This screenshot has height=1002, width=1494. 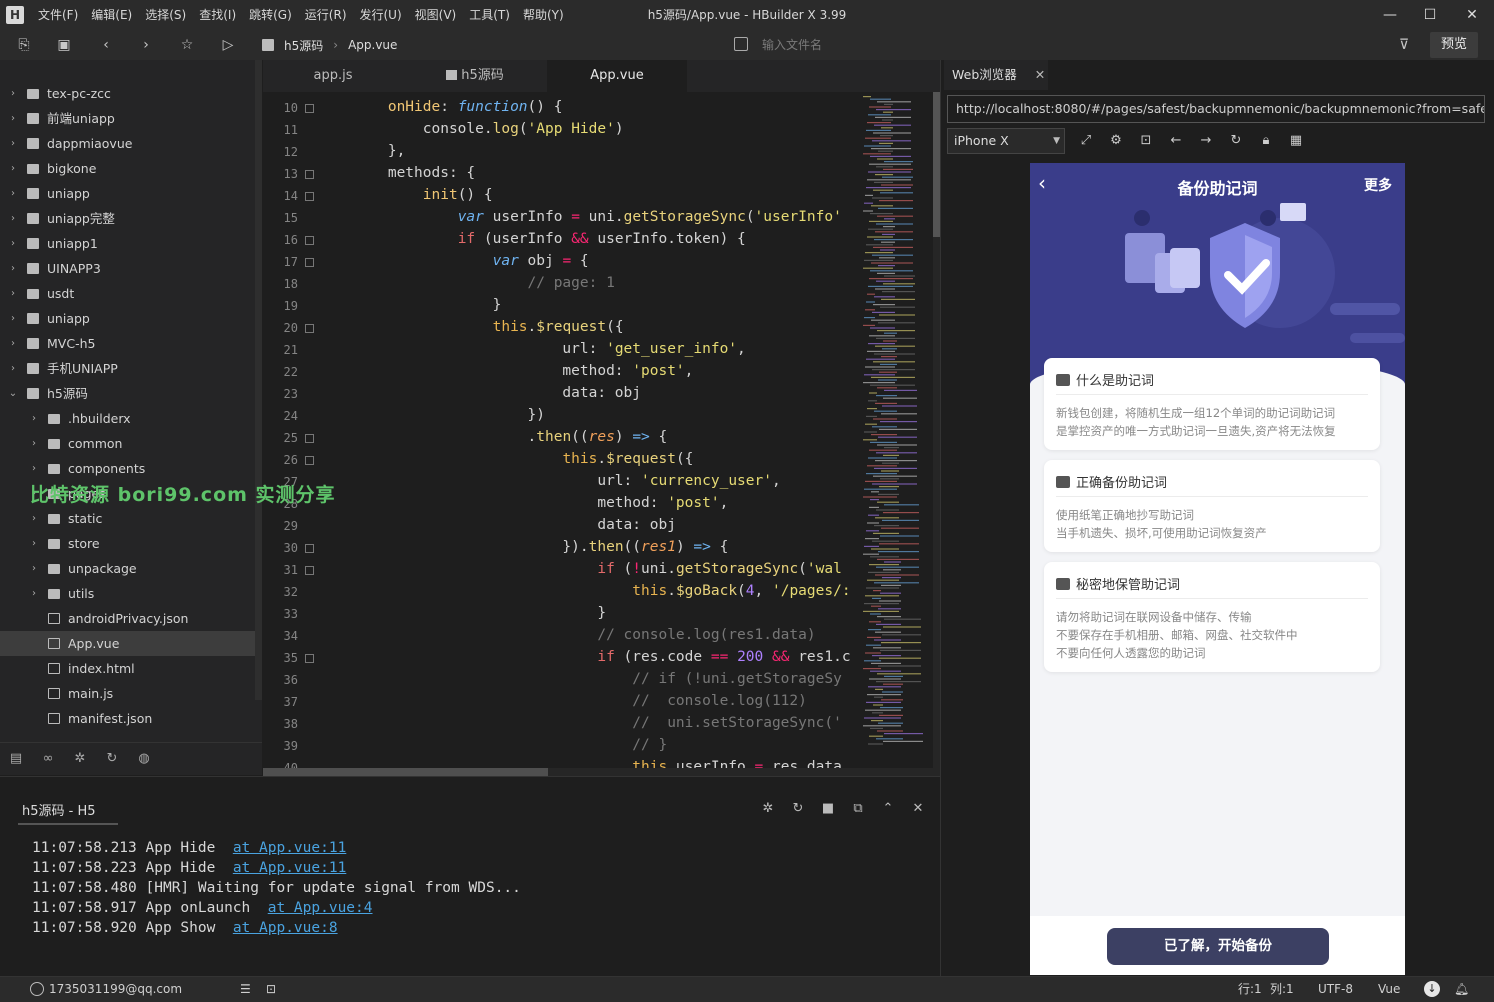 What do you see at coordinates (523, 547) in the screenshot?
I see `code-line: }).then((res1) => {` at bounding box center [523, 547].